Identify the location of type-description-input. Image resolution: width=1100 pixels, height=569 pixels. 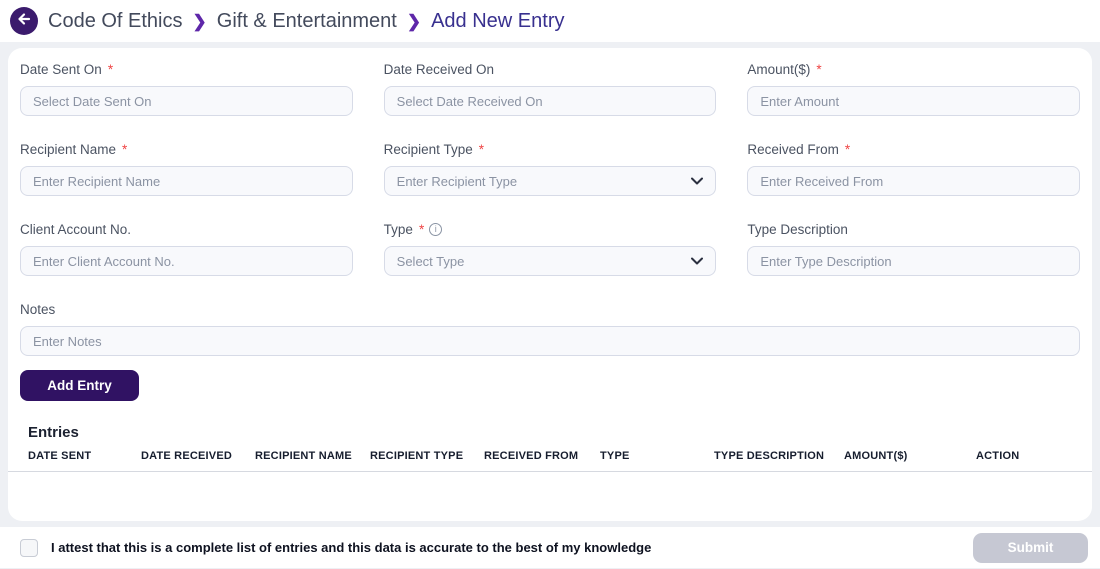
(913, 261).